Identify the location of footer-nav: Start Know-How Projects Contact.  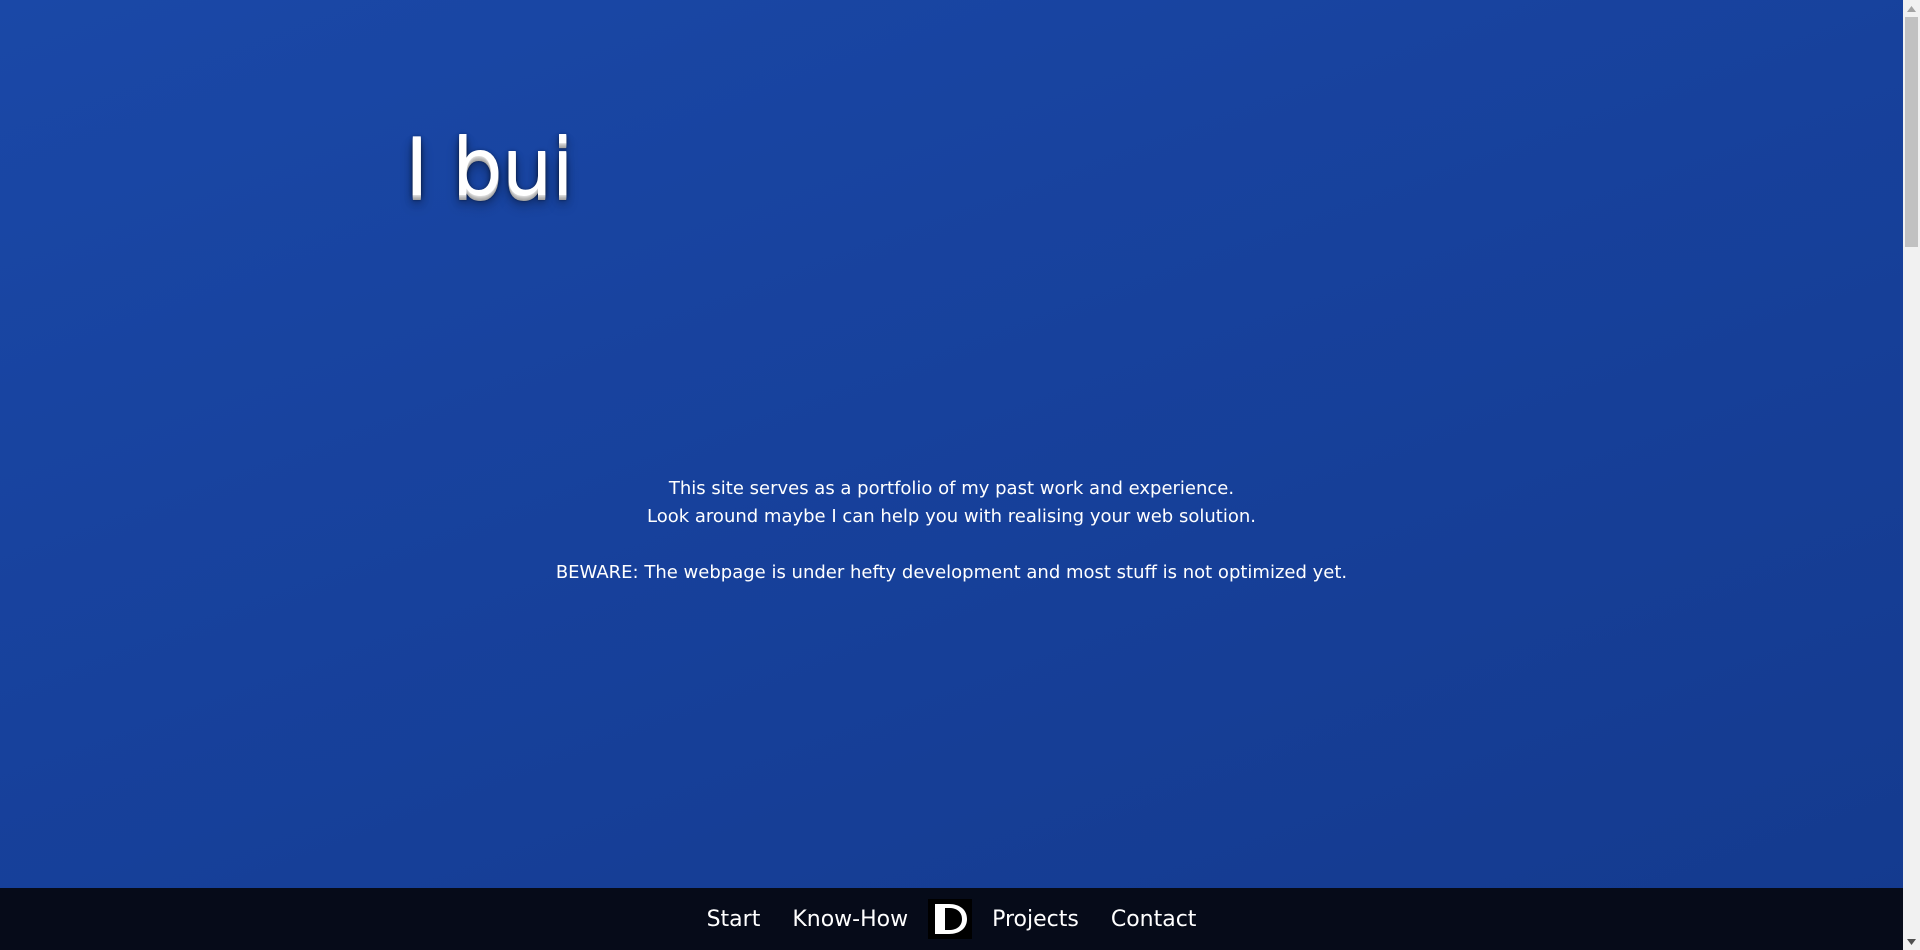
(951, 919).